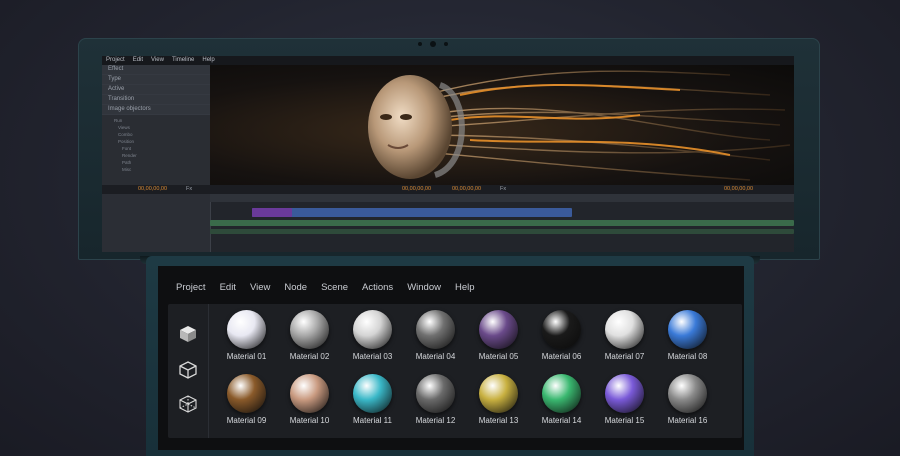 Image resolution: width=900 pixels, height=456 pixels. What do you see at coordinates (115, 60) in the screenshot?
I see `lid-menu-project: Project` at bounding box center [115, 60].